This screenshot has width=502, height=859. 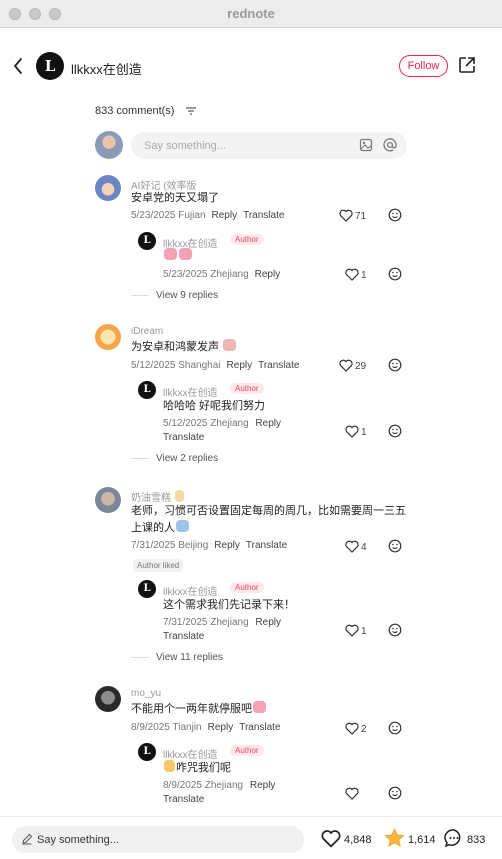 I want to click on commenter-name: 奶油雪糕, so click(x=158, y=496).